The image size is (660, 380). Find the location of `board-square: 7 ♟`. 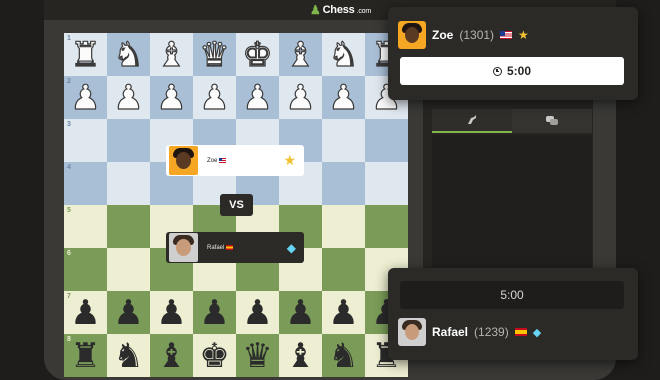

board-square: 7 ♟ is located at coordinates (85, 312).